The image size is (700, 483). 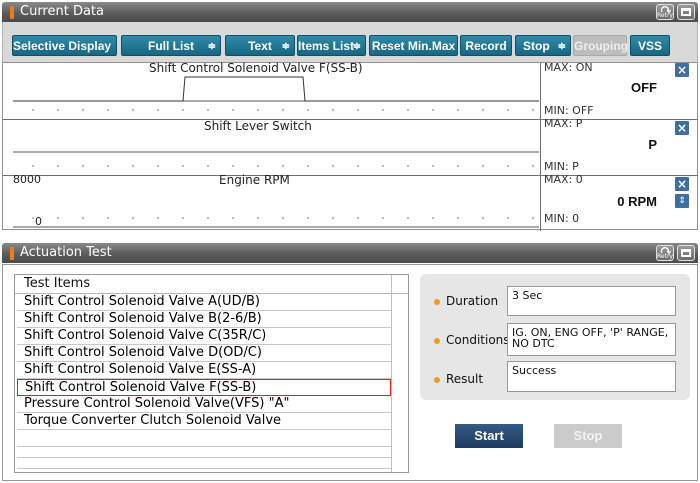 I want to click on full-list-label: Full List, so click(x=171, y=46).